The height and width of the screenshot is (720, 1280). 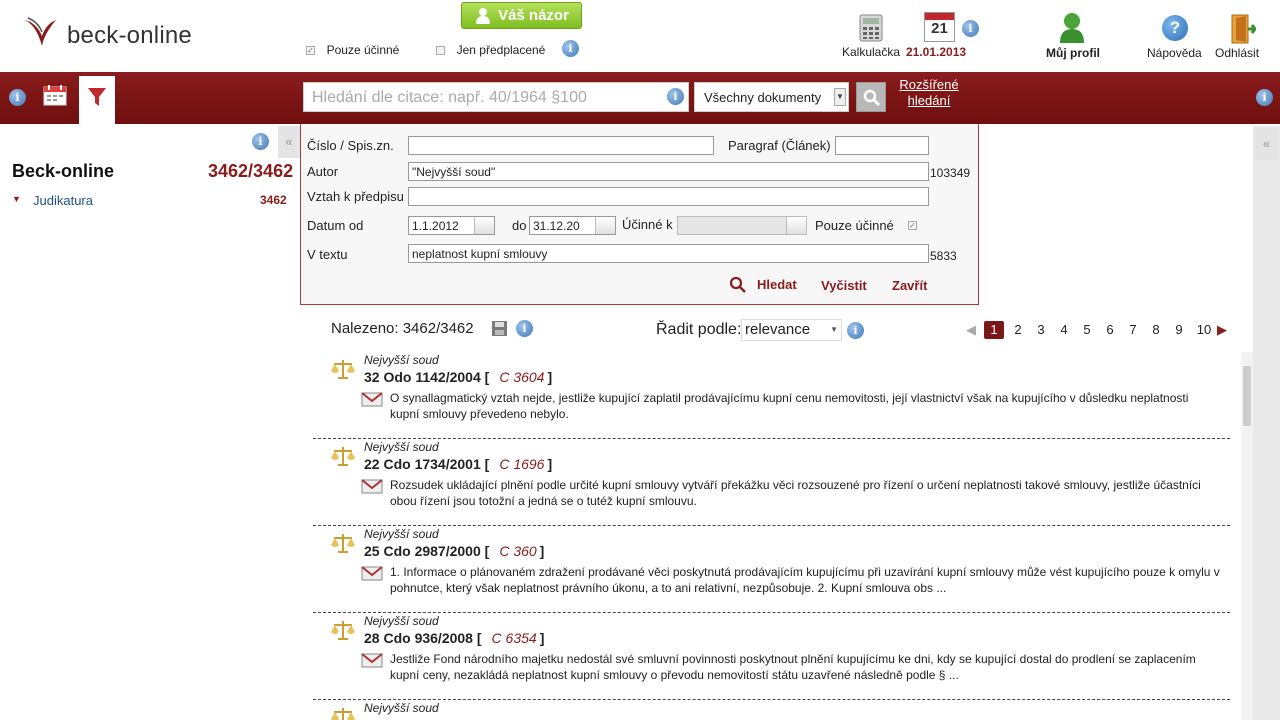 I want to click on text-input: neplatnost kupní smlouvy, so click(x=668, y=253).